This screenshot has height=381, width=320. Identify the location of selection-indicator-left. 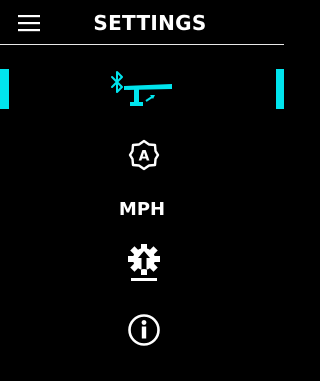
(4, 89).